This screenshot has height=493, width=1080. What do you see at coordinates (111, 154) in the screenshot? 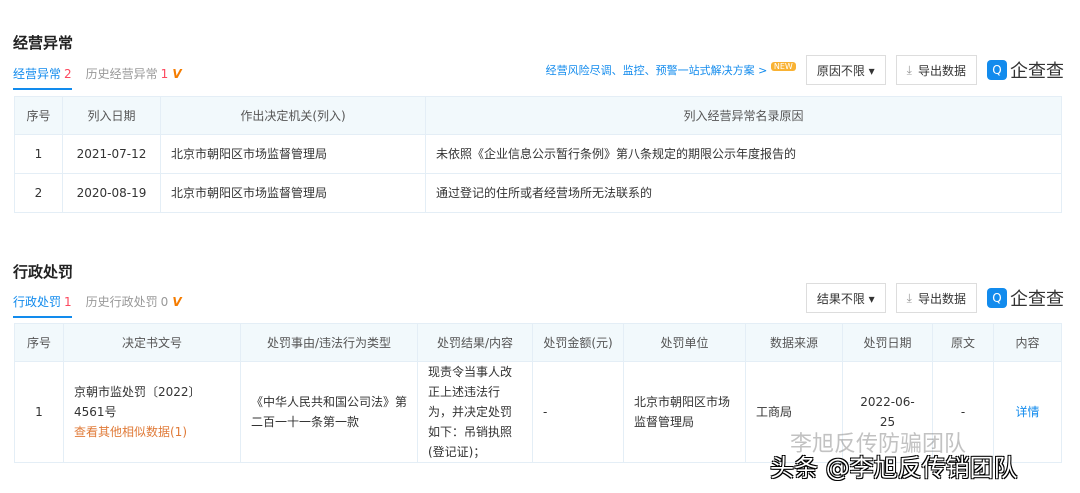
I see `cell-date: 2021-07-12` at bounding box center [111, 154].